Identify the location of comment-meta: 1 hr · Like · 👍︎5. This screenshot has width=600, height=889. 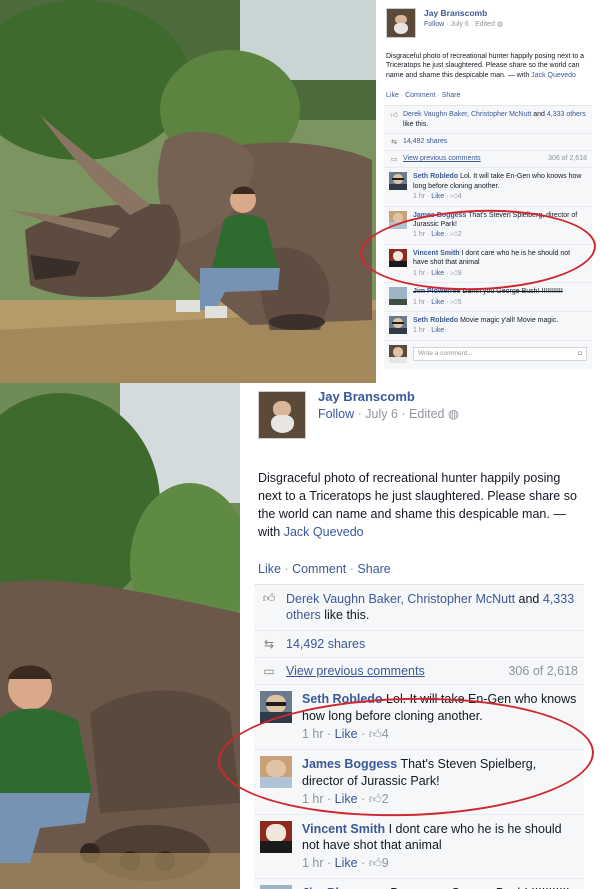
(437, 302).